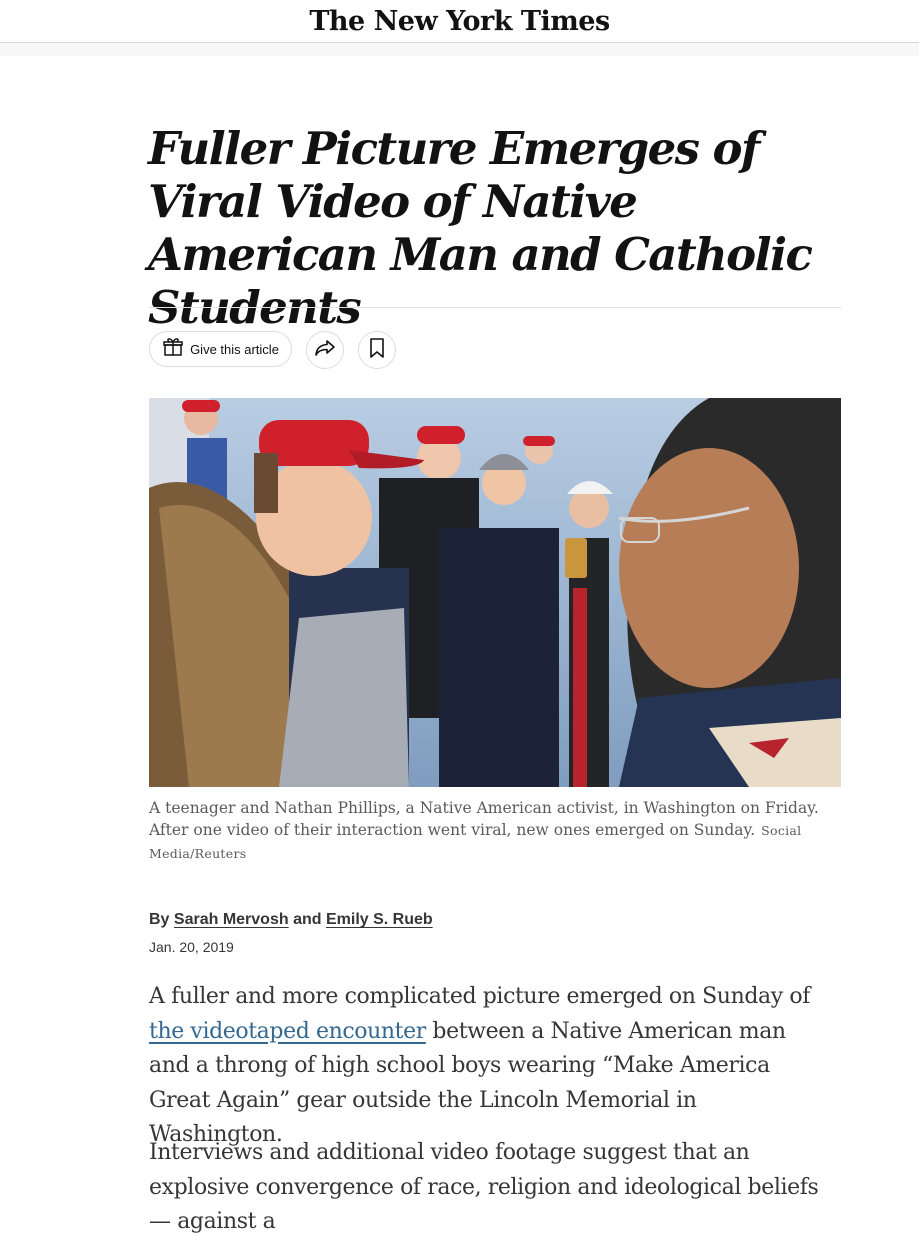 This screenshot has width=919, height=1240. Describe the element at coordinates (287, 1031) in the screenshot. I see `videotaped-encounter-link: the videotaped encounter` at that location.